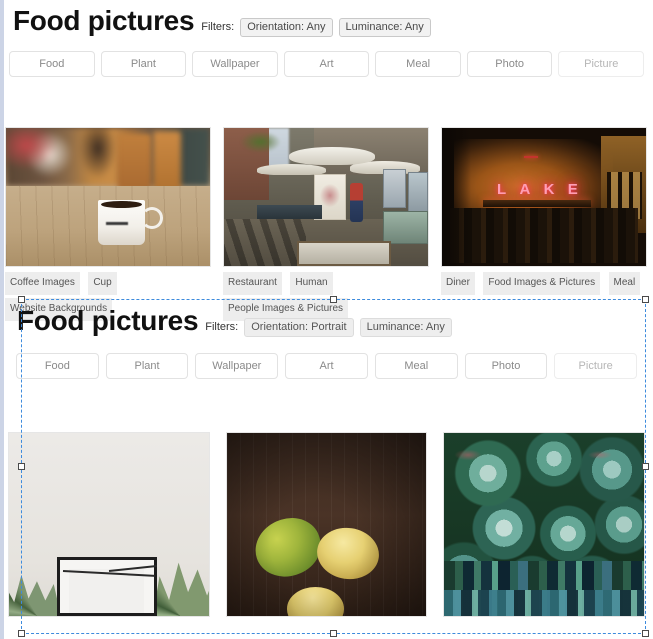 The height and width of the screenshot is (639, 653). Describe the element at coordinates (458, 283) in the screenshot. I see `tag-chip: Diner` at that location.